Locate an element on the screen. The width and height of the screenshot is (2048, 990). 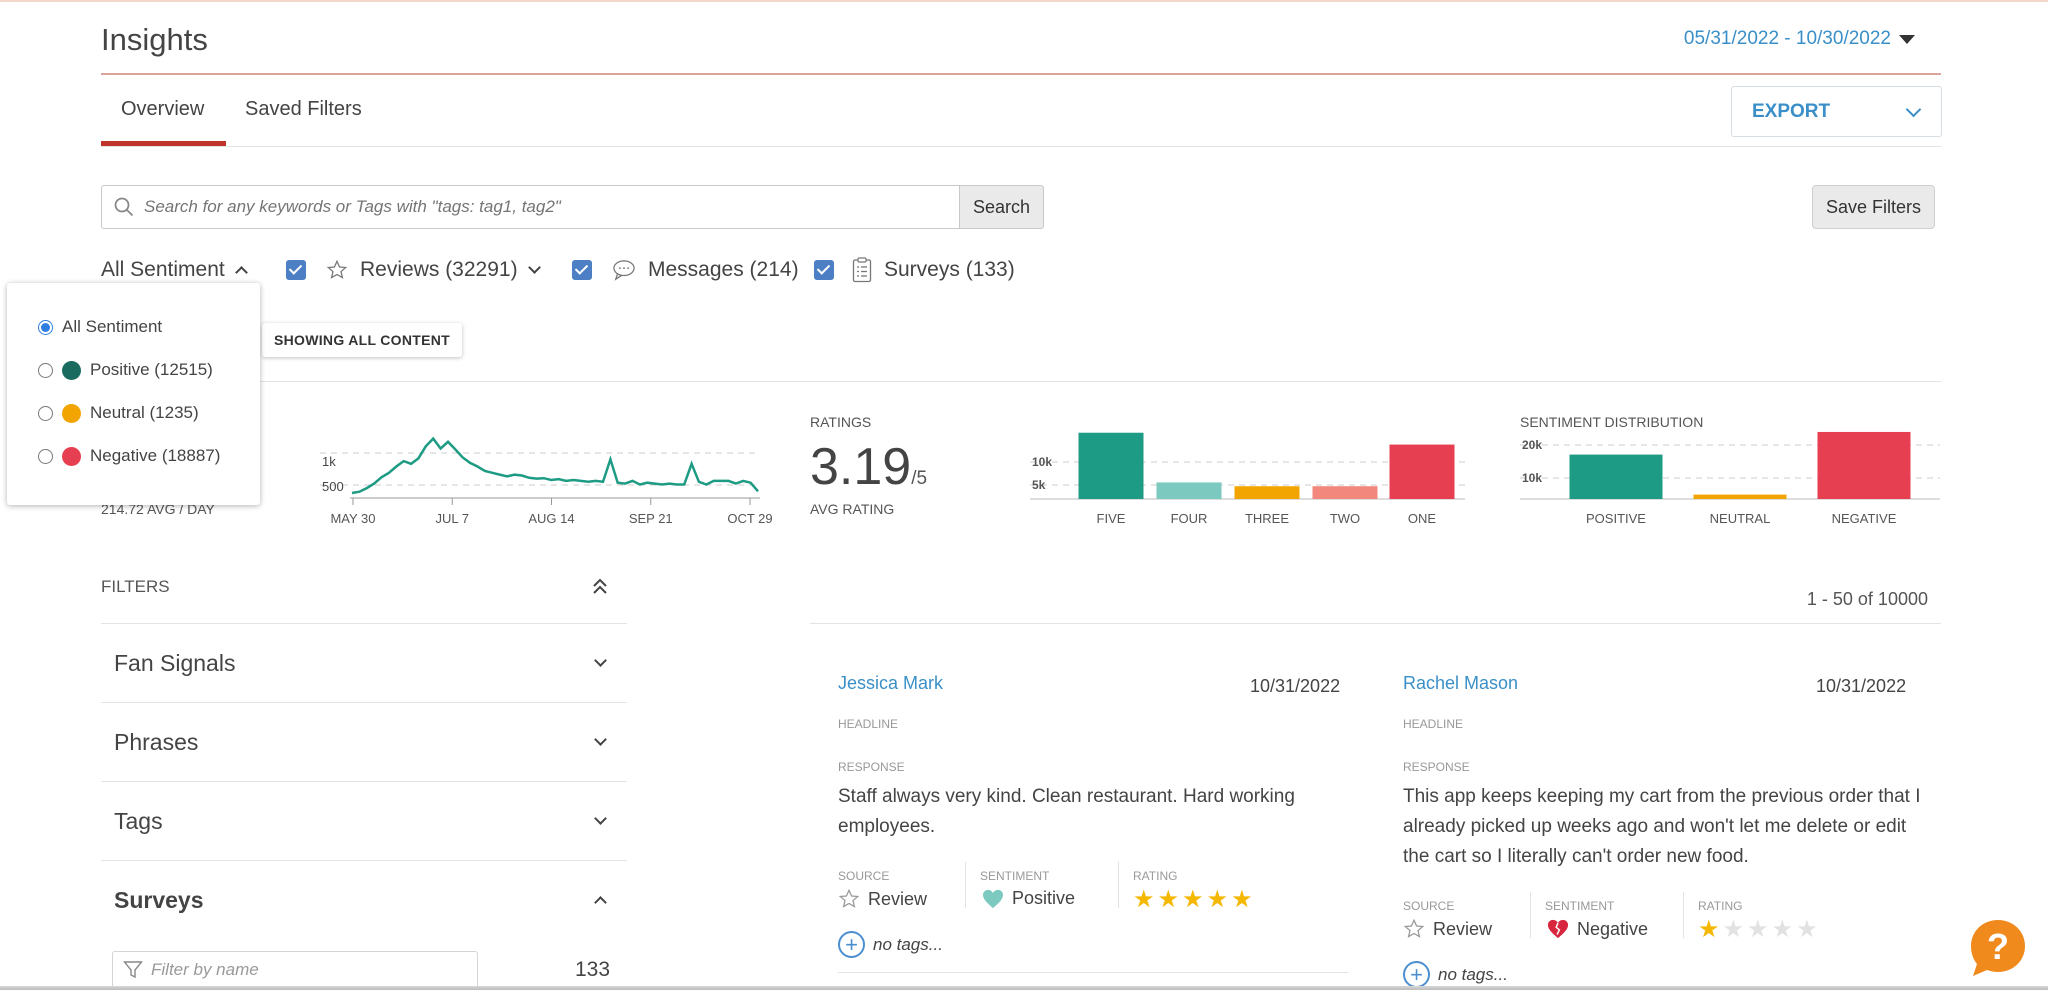
option-label: Positive (12515) is located at coordinates (151, 369).